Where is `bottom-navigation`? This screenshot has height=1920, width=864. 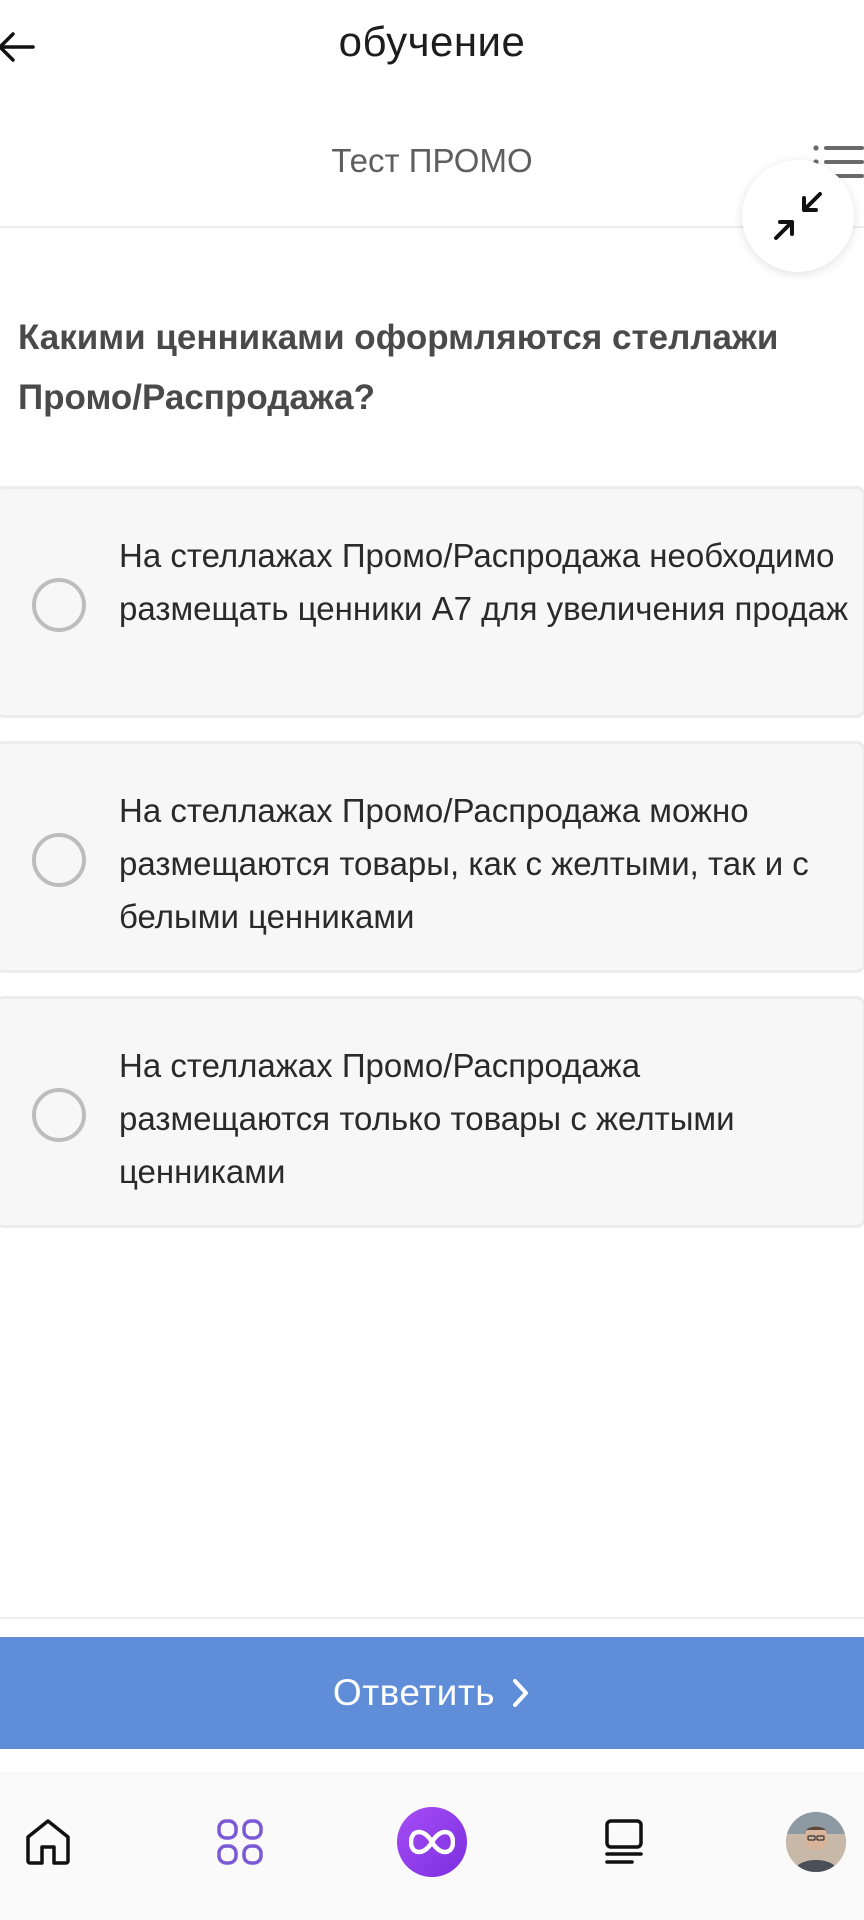 bottom-navigation is located at coordinates (432, 1846).